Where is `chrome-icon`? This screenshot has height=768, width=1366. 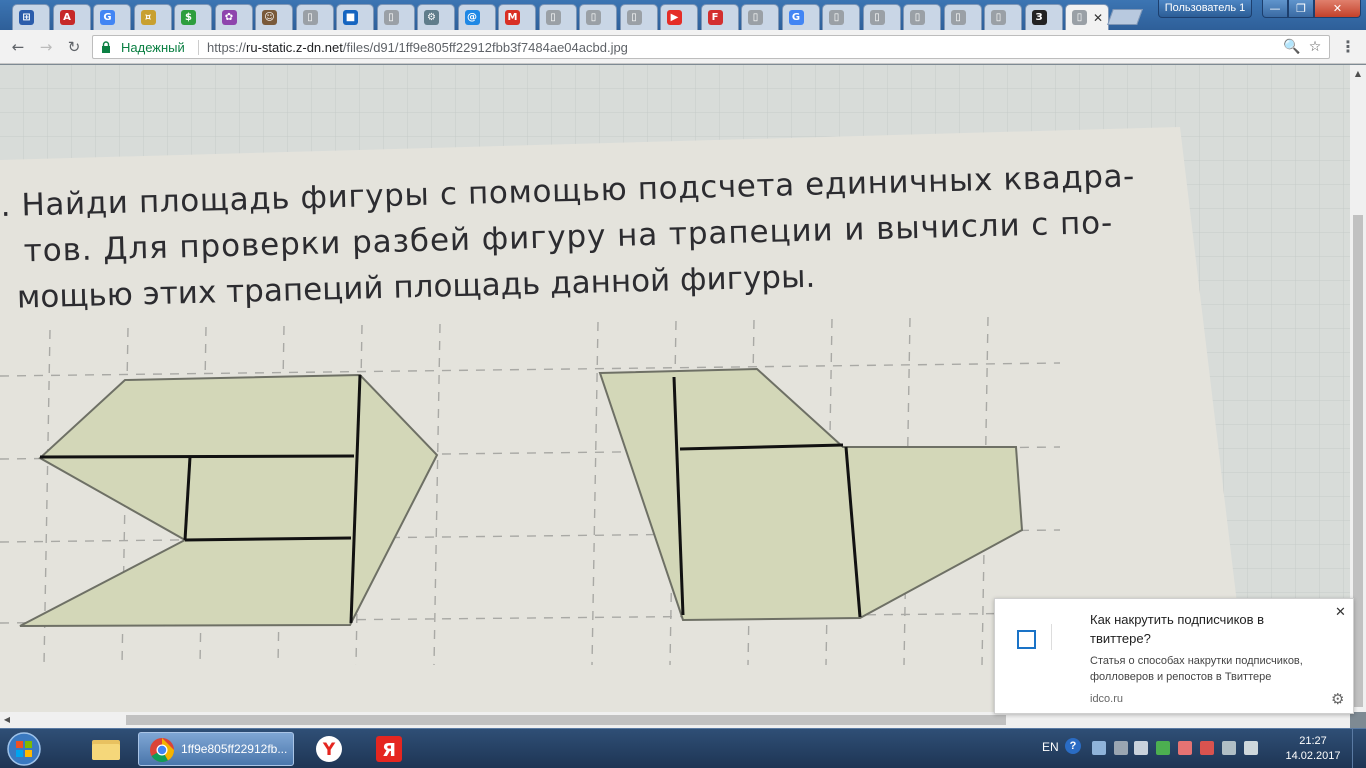 chrome-icon is located at coordinates (162, 750).